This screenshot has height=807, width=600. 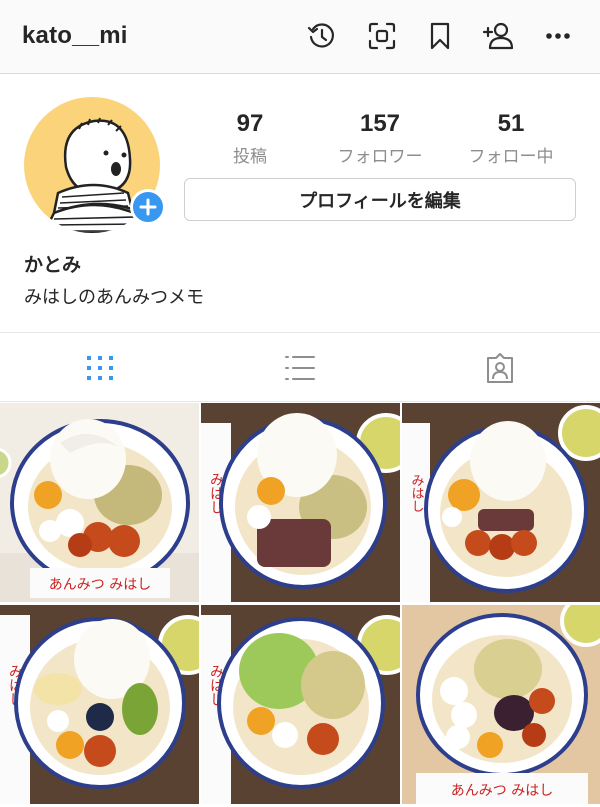 What do you see at coordinates (498, 36) in the screenshot?
I see `add-user-icon` at bounding box center [498, 36].